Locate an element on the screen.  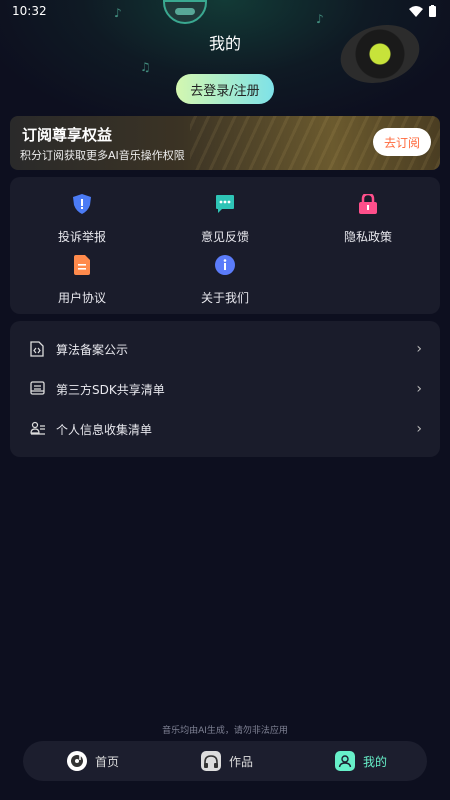
music-note-icon: ♫ is located at coordinates (145, 67).